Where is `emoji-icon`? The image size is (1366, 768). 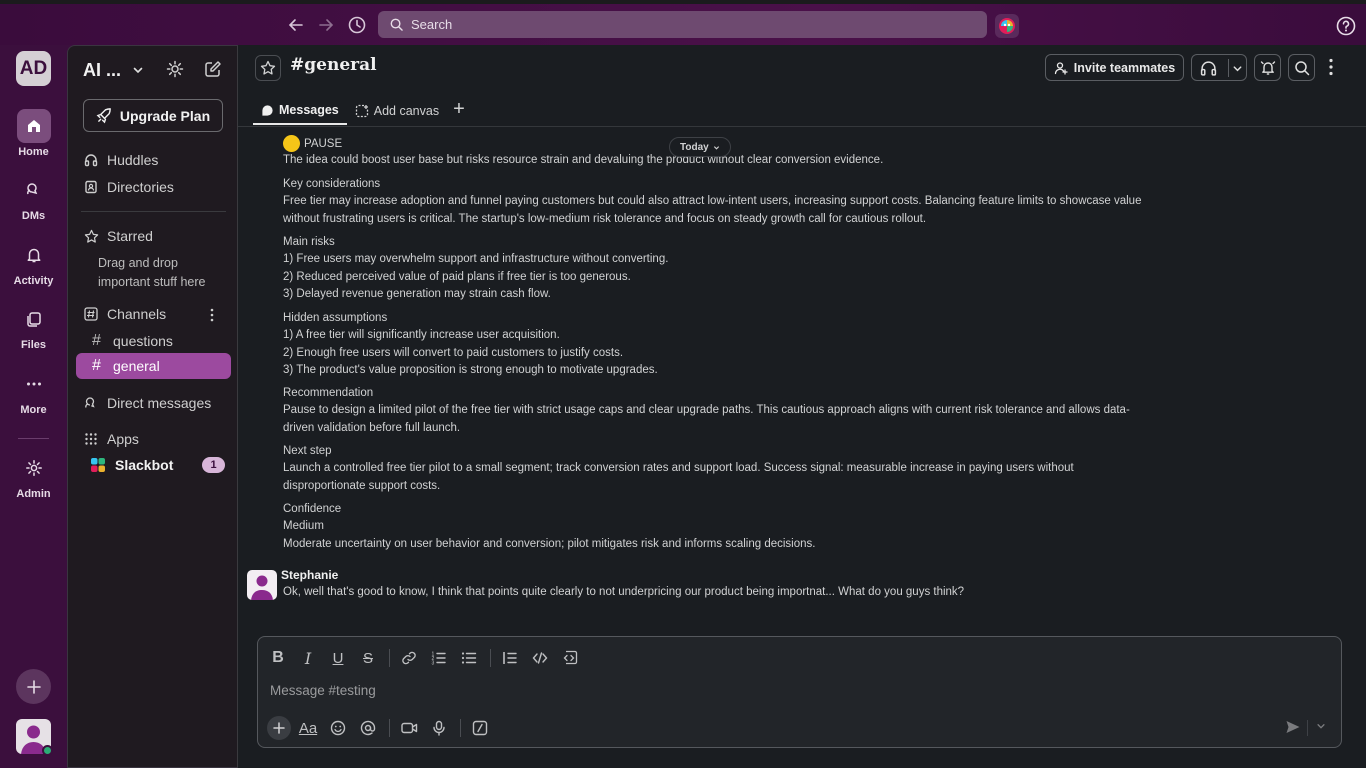 emoji-icon is located at coordinates (338, 728).